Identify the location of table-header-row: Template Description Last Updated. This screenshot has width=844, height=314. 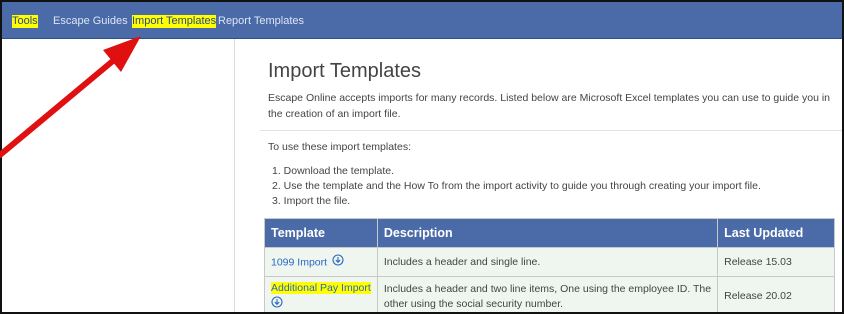
(549, 233).